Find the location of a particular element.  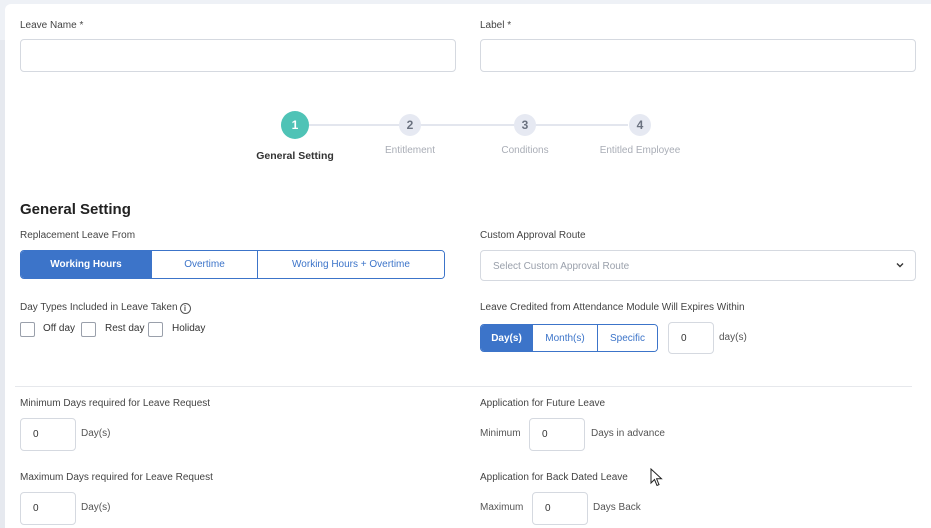

off-day-checkbox is located at coordinates (27, 329).